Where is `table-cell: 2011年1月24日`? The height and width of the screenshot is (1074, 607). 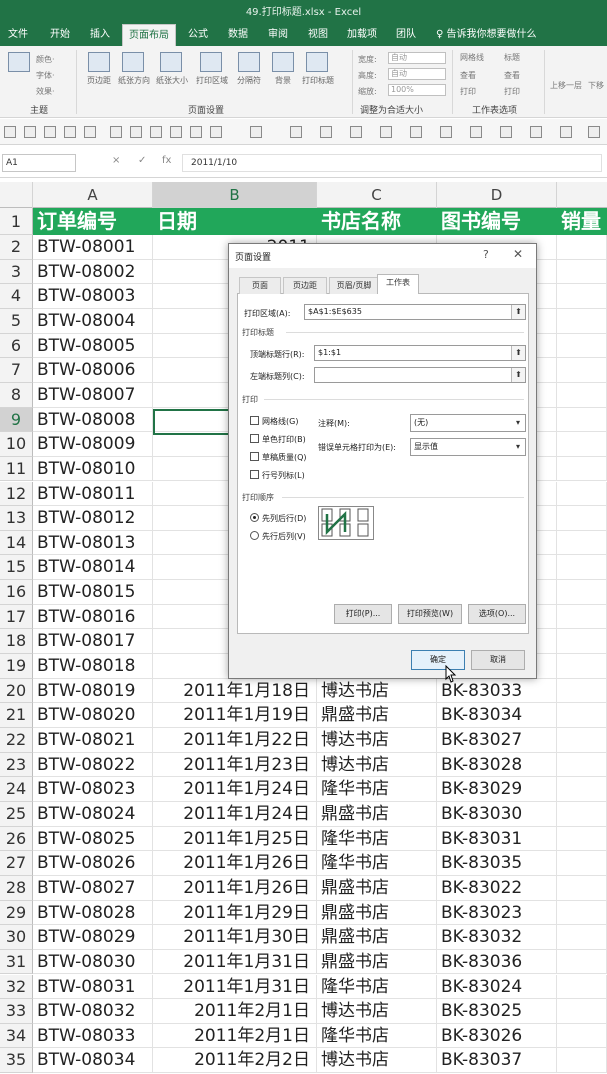
table-cell: 2011年1月24日 is located at coordinates (235, 814).